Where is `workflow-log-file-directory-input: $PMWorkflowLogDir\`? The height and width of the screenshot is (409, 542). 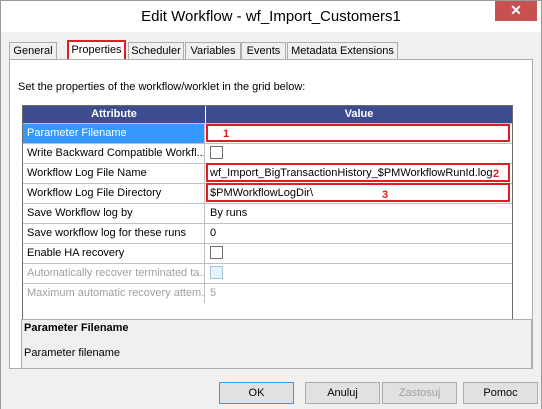
workflow-log-file-directory-input: $PMWorkflowLogDir\ is located at coordinates (359, 193).